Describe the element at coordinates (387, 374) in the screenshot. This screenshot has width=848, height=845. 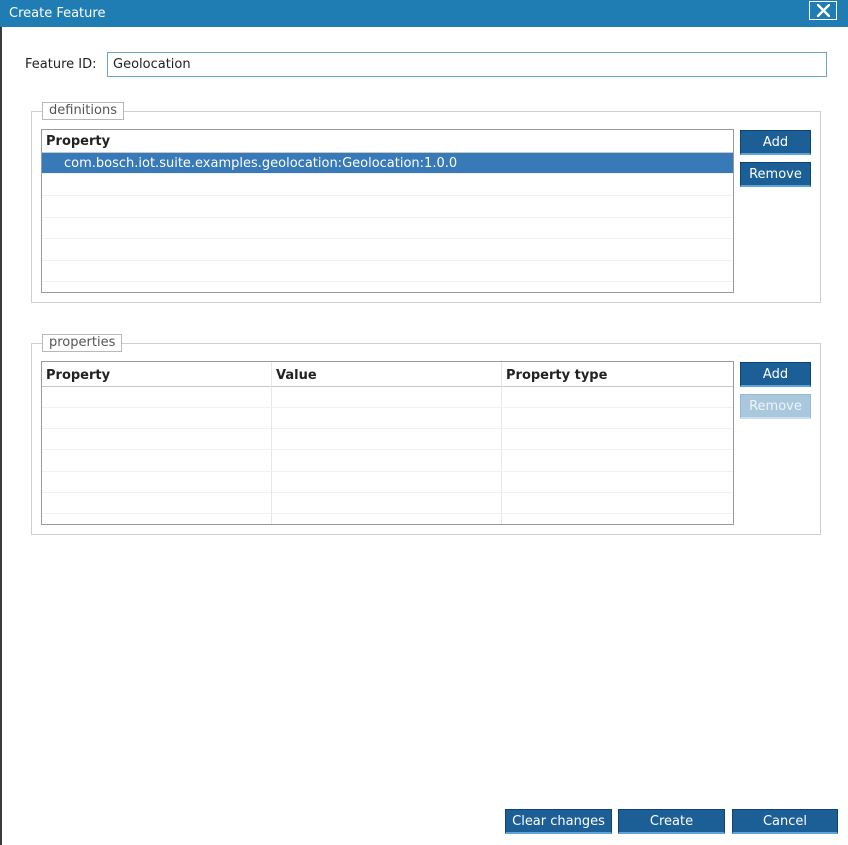
I see `properties-table-header: Property Value Property type` at that location.